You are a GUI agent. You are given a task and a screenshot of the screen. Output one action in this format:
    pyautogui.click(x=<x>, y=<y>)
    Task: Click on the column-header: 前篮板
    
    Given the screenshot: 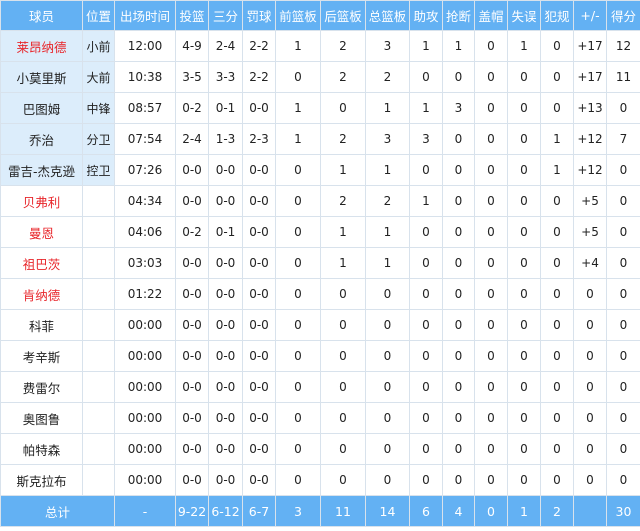 What is the action you would take?
    pyautogui.click(x=298, y=15)
    